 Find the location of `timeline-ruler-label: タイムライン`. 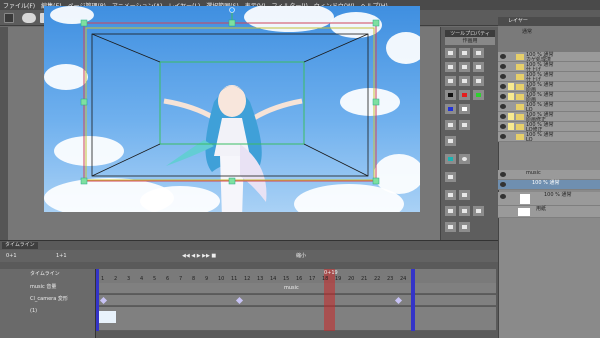

timeline-ruler-label: タイムライン is located at coordinates (45, 274).